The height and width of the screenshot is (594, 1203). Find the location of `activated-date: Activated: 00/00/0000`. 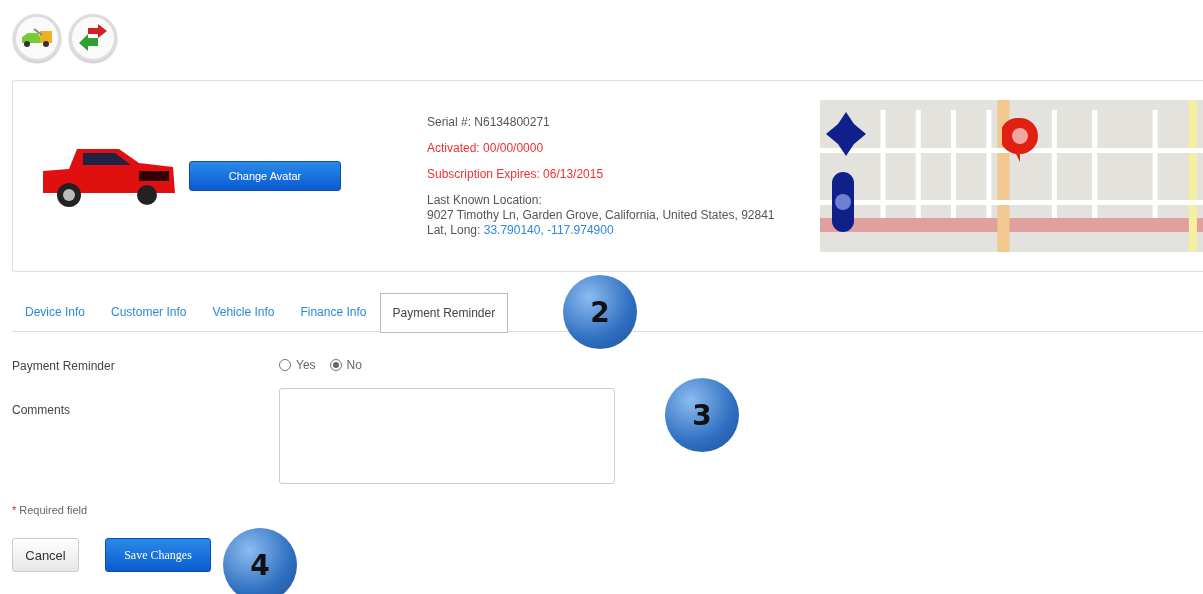

activated-date: Activated: 00/00/0000 is located at coordinates (486, 148).